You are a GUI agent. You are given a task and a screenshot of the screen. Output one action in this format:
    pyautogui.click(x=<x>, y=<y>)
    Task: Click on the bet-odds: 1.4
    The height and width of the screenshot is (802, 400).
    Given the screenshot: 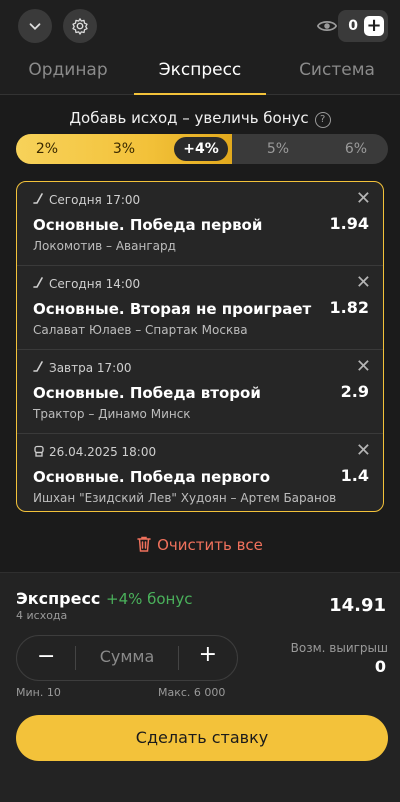 What is the action you would take?
    pyautogui.click(x=354, y=475)
    